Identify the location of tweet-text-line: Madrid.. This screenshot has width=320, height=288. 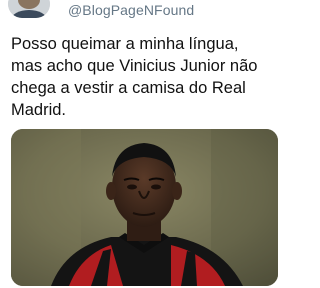
(39, 110).